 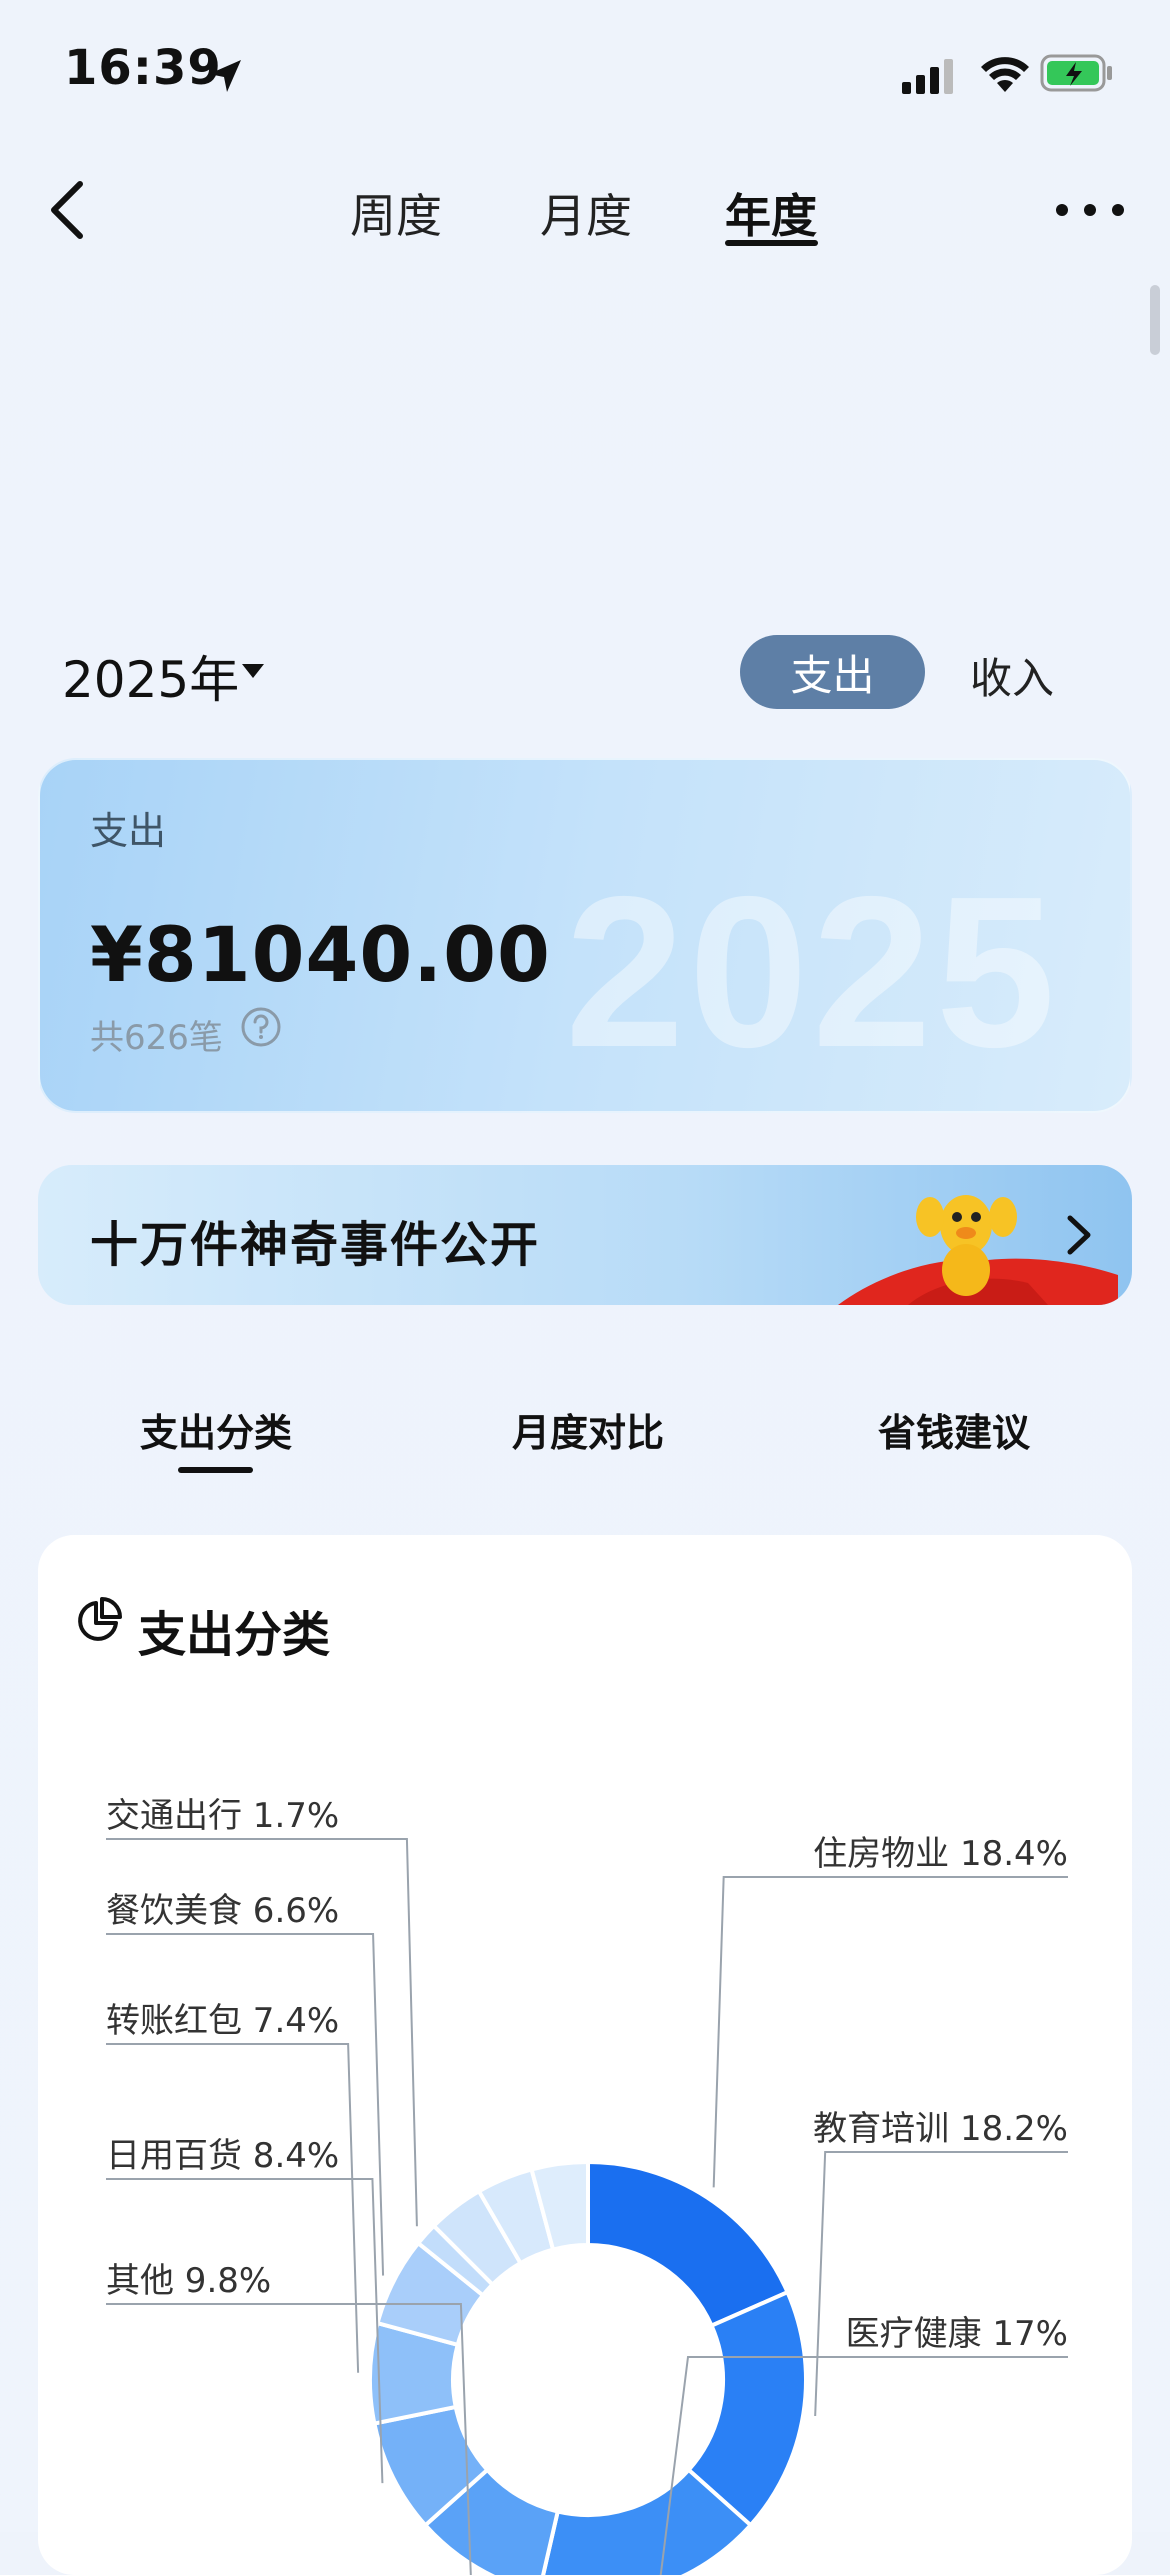 What do you see at coordinates (70, 210) in the screenshot?
I see `back-button` at bounding box center [70, 210].